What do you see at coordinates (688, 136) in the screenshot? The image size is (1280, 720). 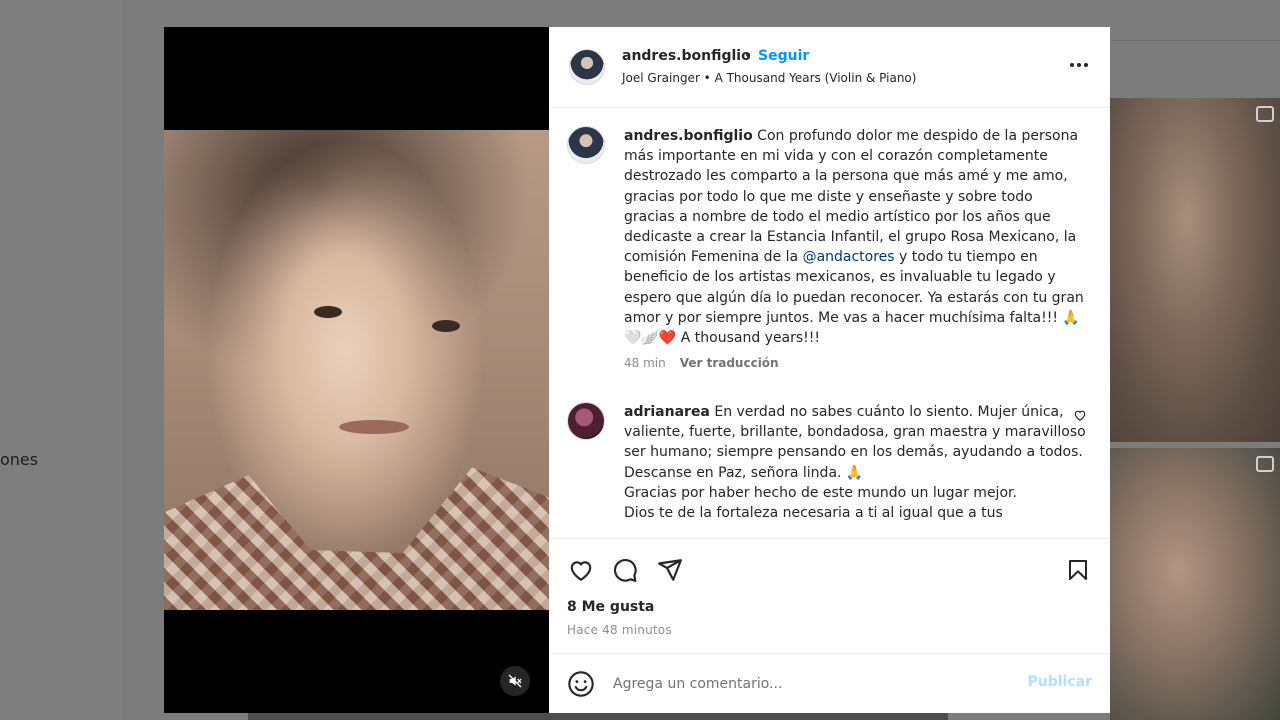 I see `caption-username: andres.bonfiglio` at bounding box center [688, 136].